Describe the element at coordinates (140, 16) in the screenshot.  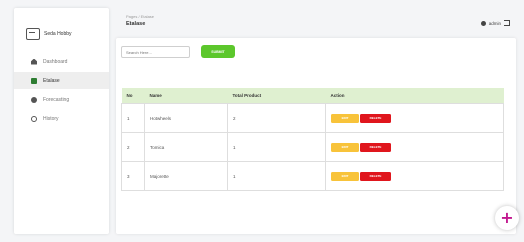
I see `breadcrumb: Pages / Etalase` at that location.